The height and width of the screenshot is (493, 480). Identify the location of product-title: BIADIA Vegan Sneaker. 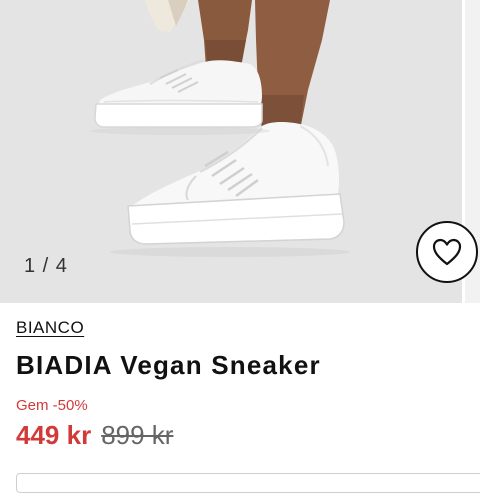
(168, 365).